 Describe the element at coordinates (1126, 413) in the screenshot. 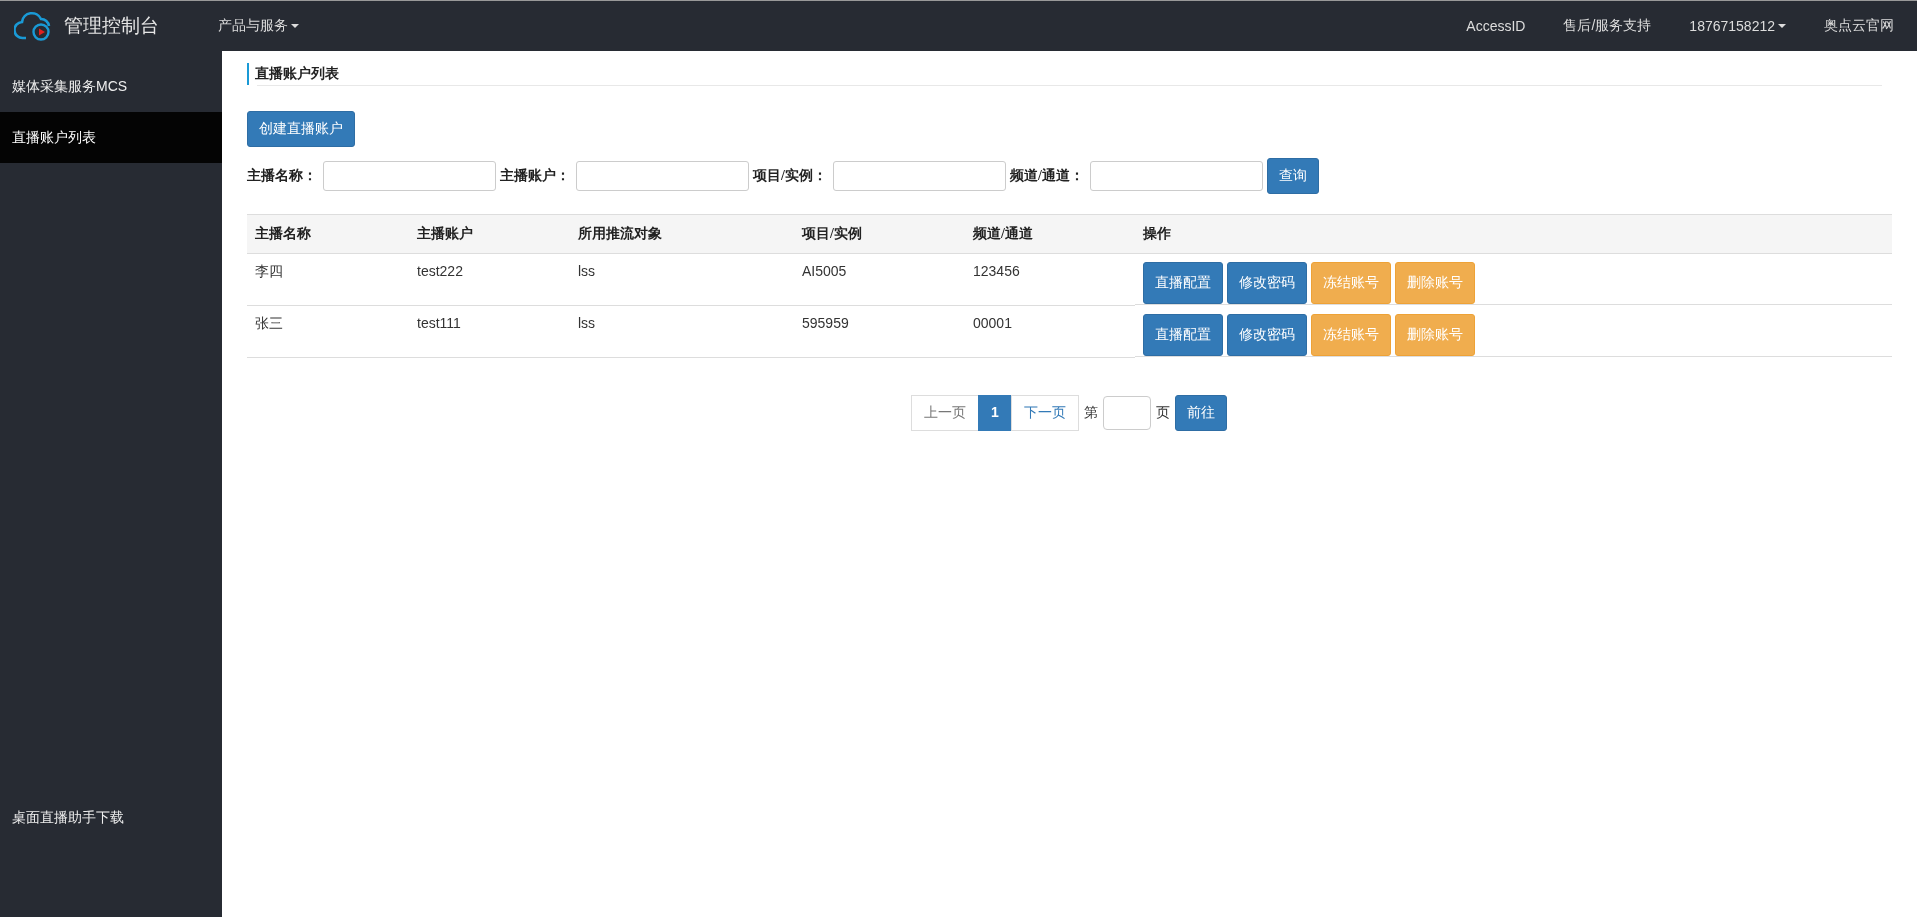

I see `page-number-field` at that location.